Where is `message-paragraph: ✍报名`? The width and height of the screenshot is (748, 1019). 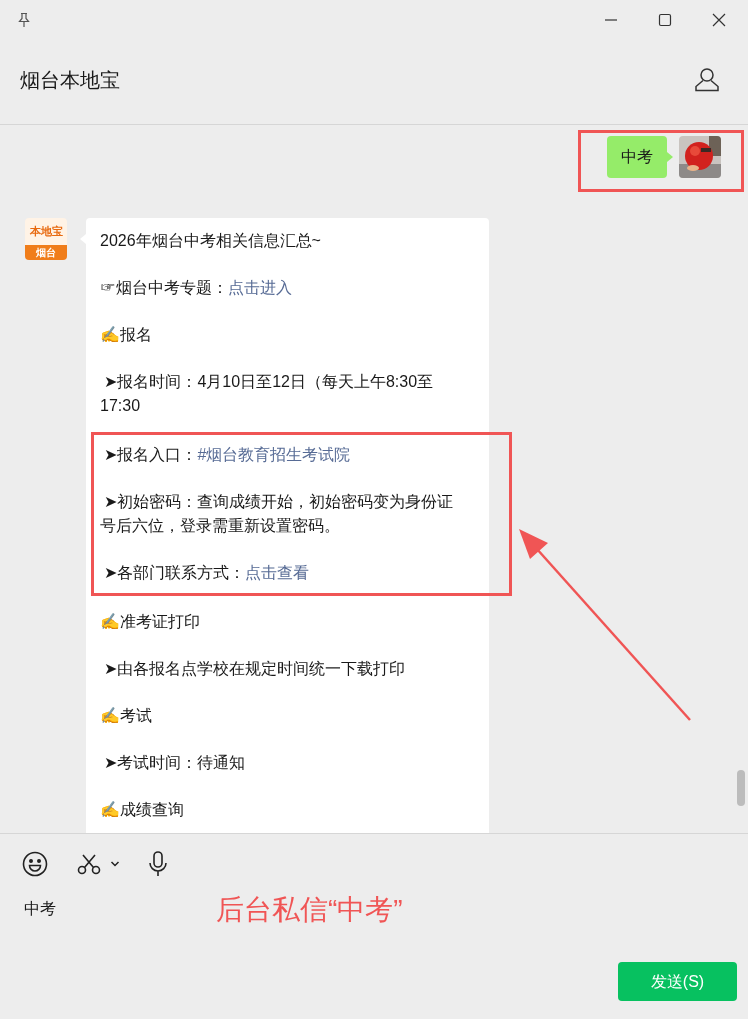
message-paragraph: ✍报名 is located at coordinates (126, 335).